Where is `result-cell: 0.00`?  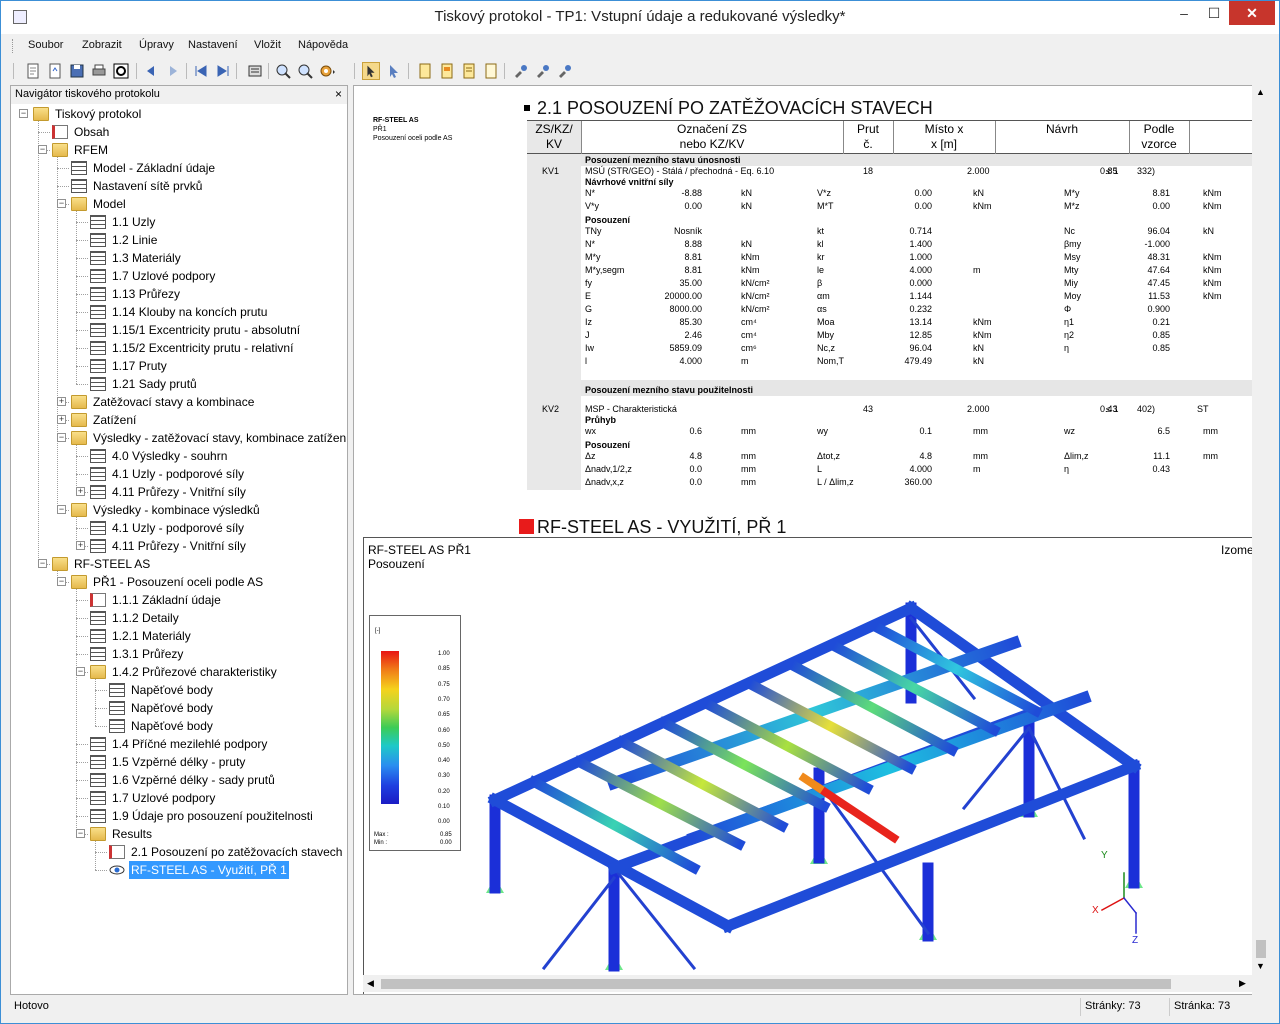 result-cell: 0.00 is located at coordinates (923, 193).